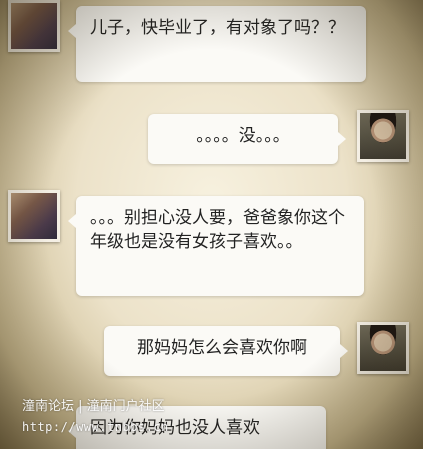 This screenshot has height=449, width=423. Describe the element at coordinates (95, 417) in the screenshot. I see `forum-watermark: 潼南论坛 | 潼南门户社区 http://www.tnbbs.cn` at that location.